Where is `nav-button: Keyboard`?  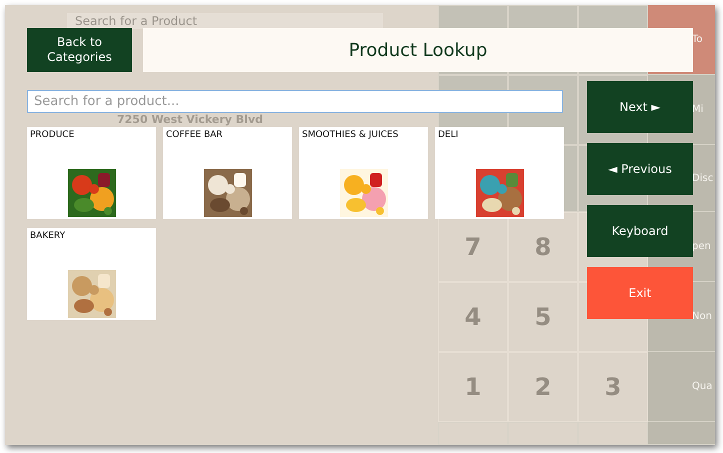 nav-button: Keyboard is located at coordinates (640, 231).